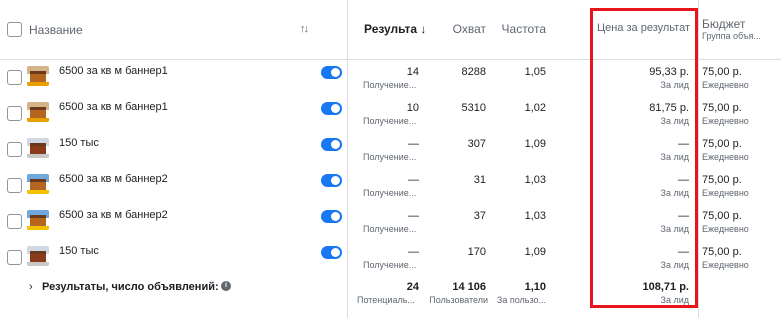 This screenshot has width=781, height=318. Describe the element at coordinates (14, 29) in the screenshot. I see `select-all-checkbox` at that location.